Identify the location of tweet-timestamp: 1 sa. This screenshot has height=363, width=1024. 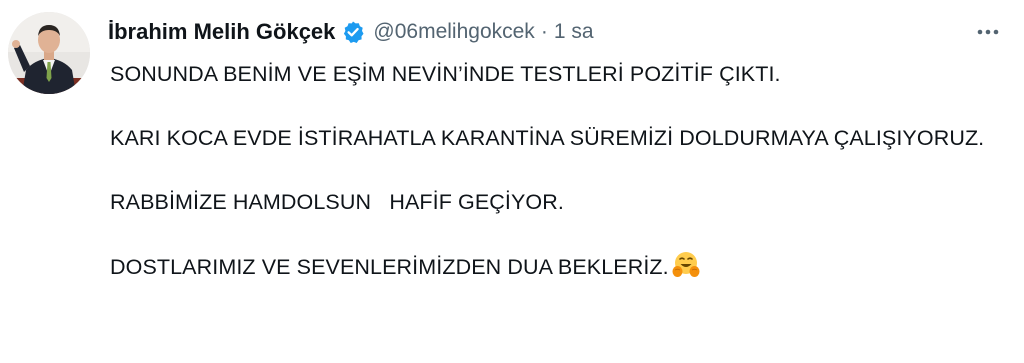
(574, 32).